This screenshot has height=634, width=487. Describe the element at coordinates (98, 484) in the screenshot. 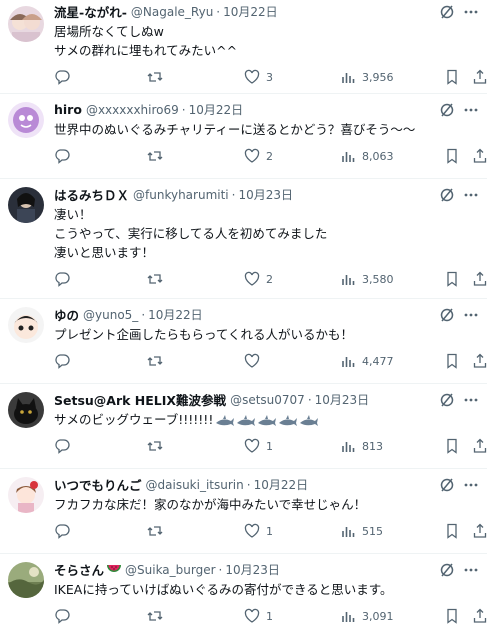

I see `user-name: いつでもりんご` at that location.